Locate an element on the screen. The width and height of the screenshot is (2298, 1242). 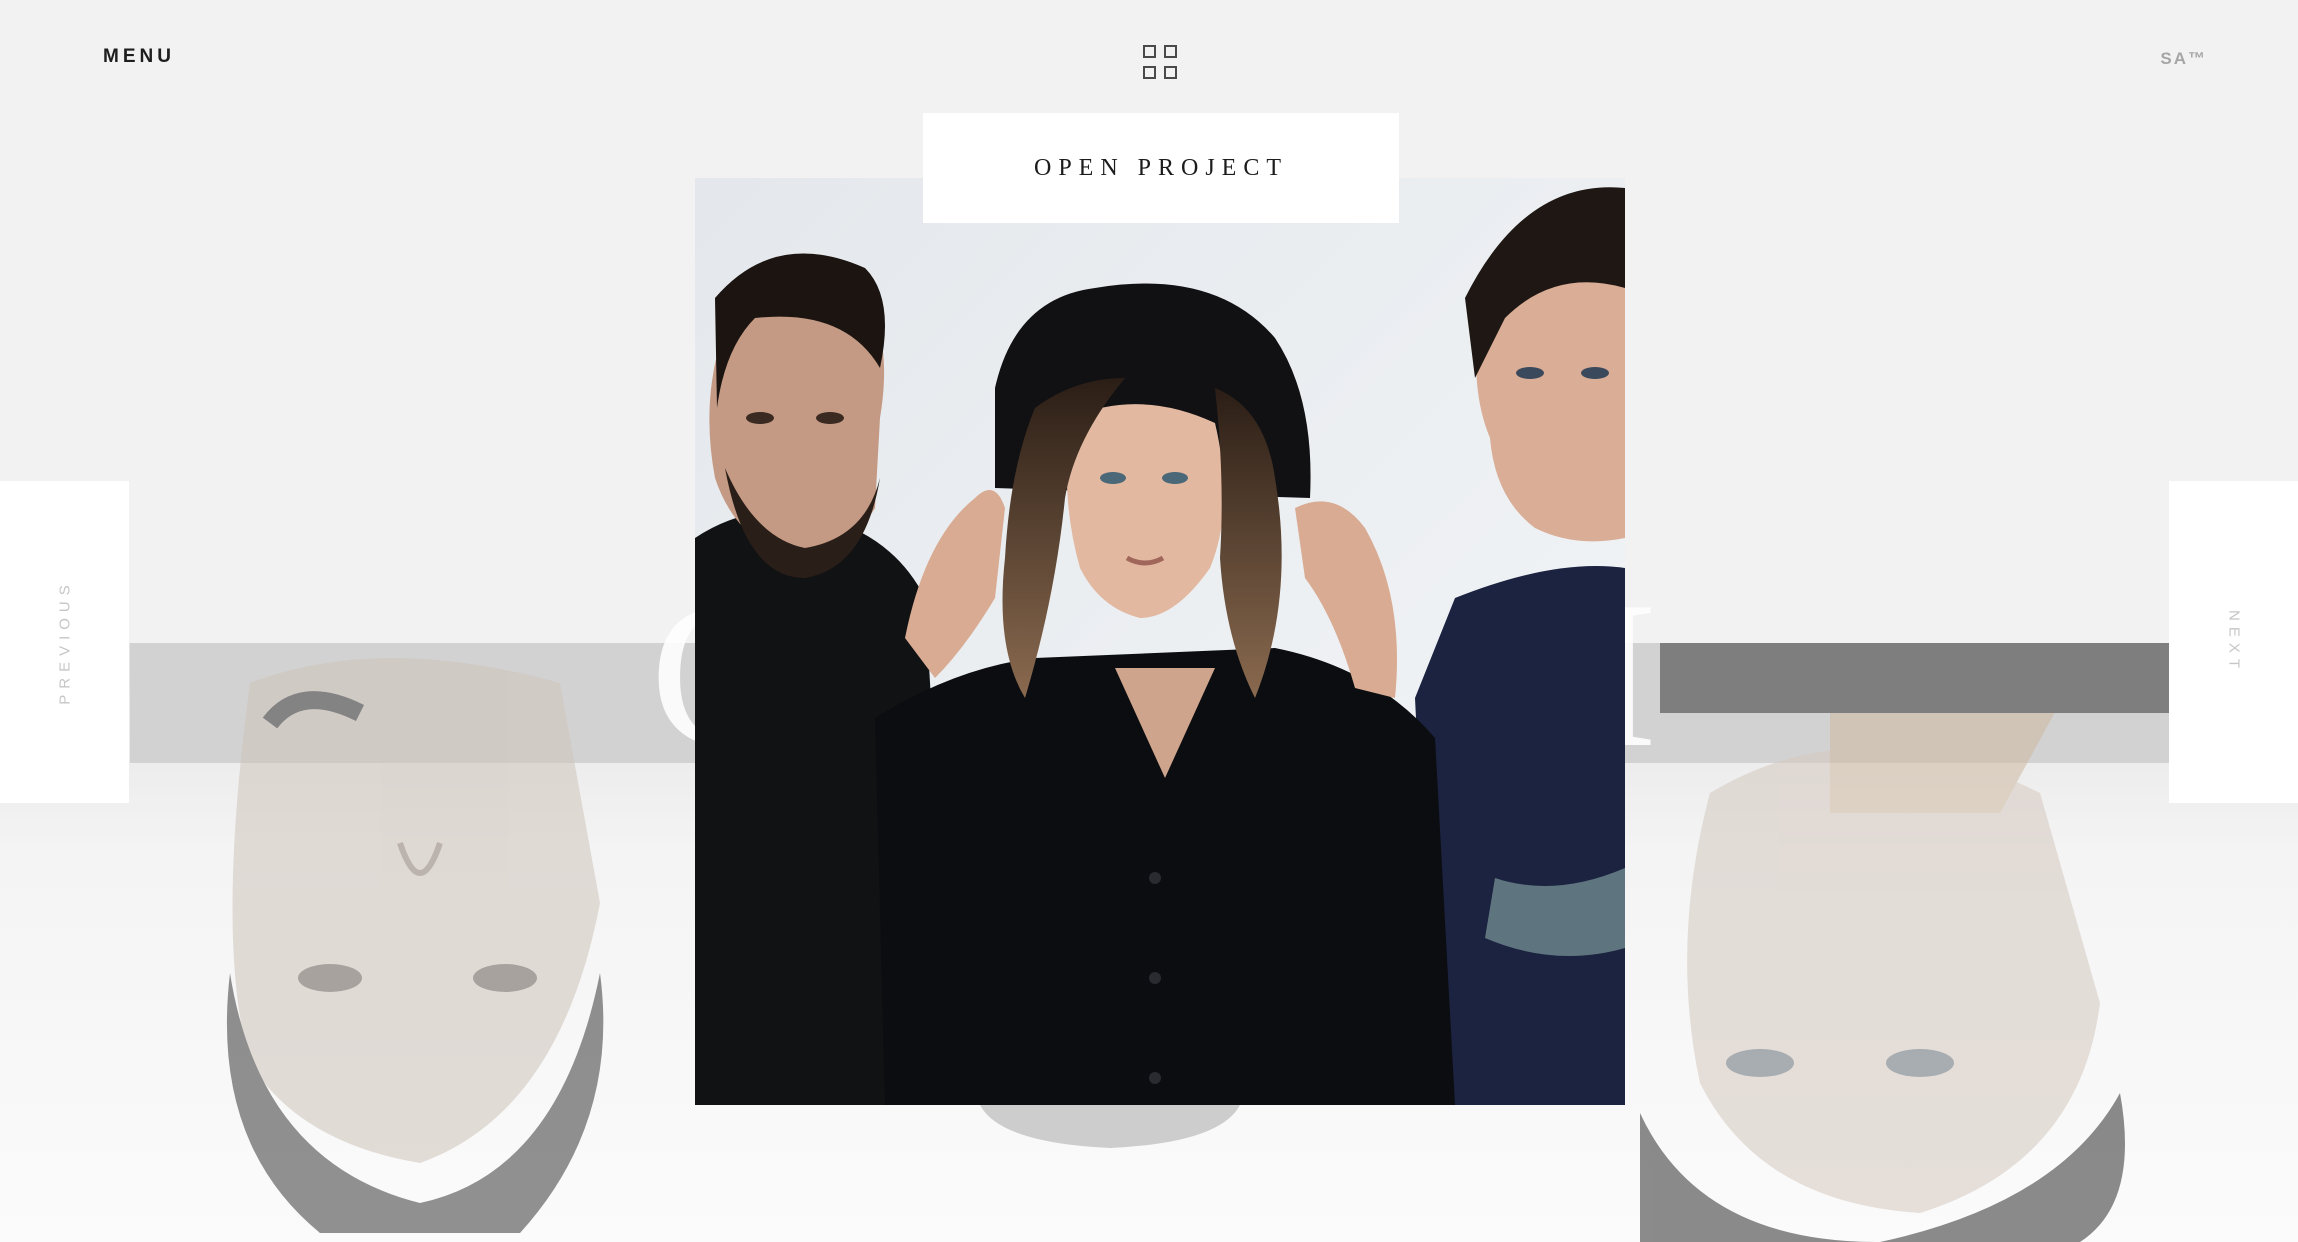
next-button: NEXT is located at coordinates (2233, 642).